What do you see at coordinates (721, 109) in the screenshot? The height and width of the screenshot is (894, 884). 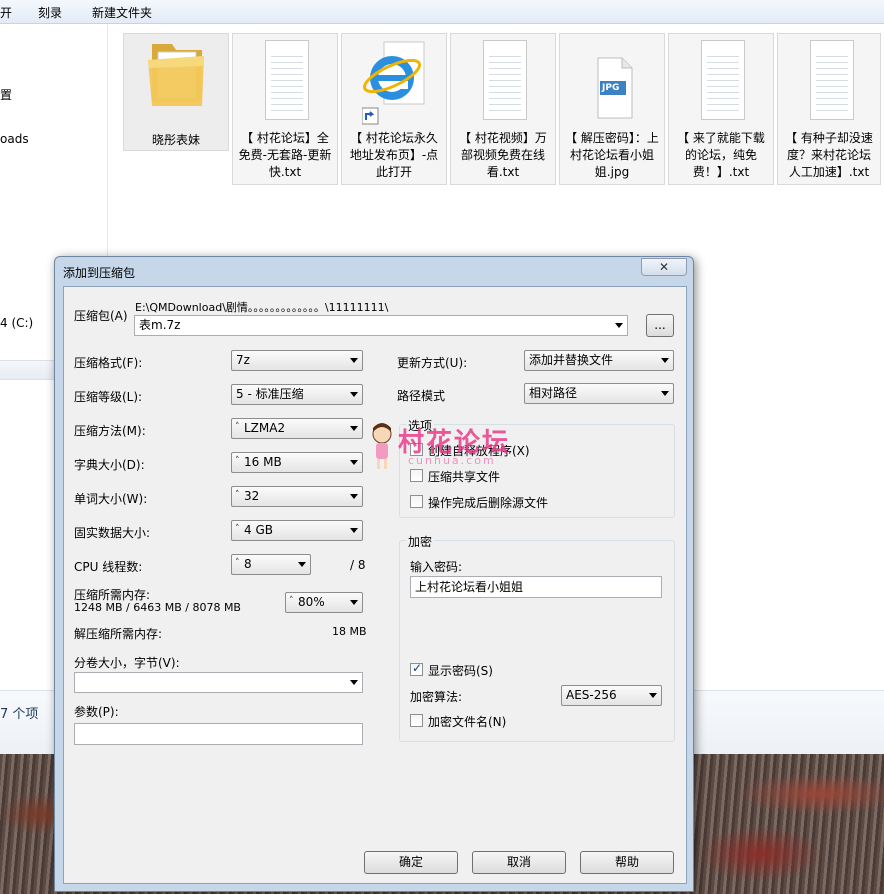 I see `file-tile-txt: 【 来了就能下载的论坛，纯免费！】.txt` at bounding box center [721, 109].